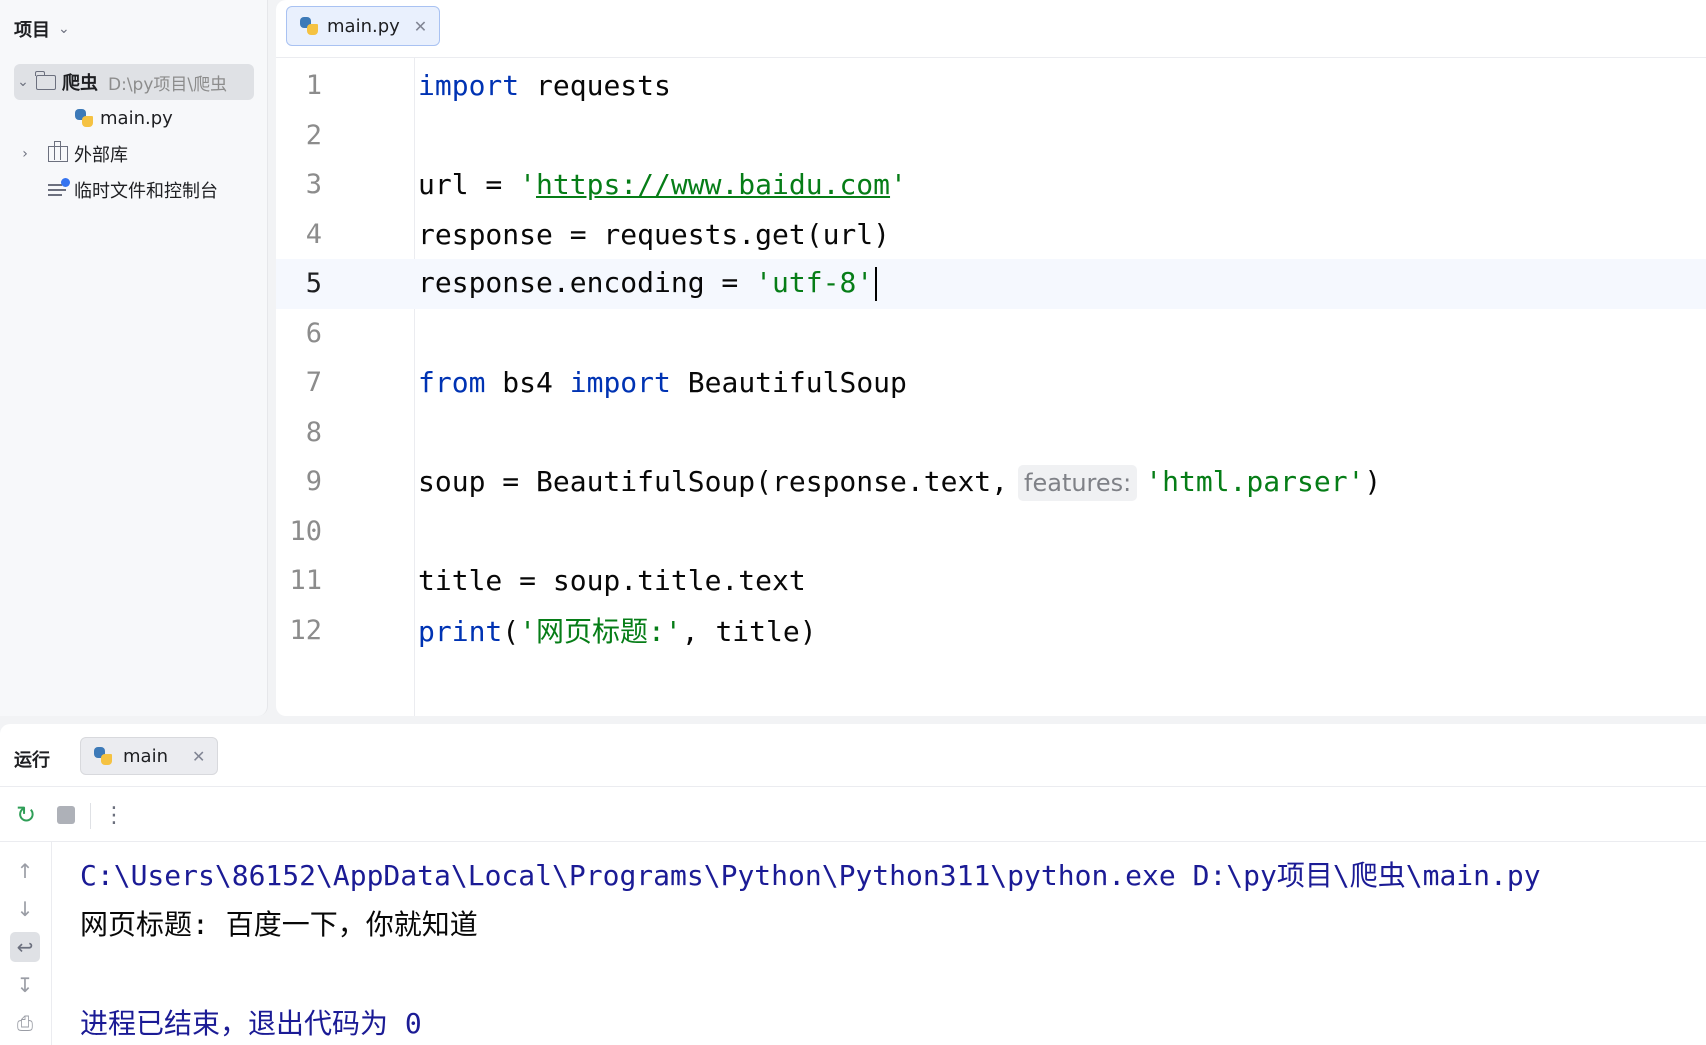 This screenshot has width=1706, height=1045. I want to click on tab-main-py: main.py ✕, so click(363, 26).